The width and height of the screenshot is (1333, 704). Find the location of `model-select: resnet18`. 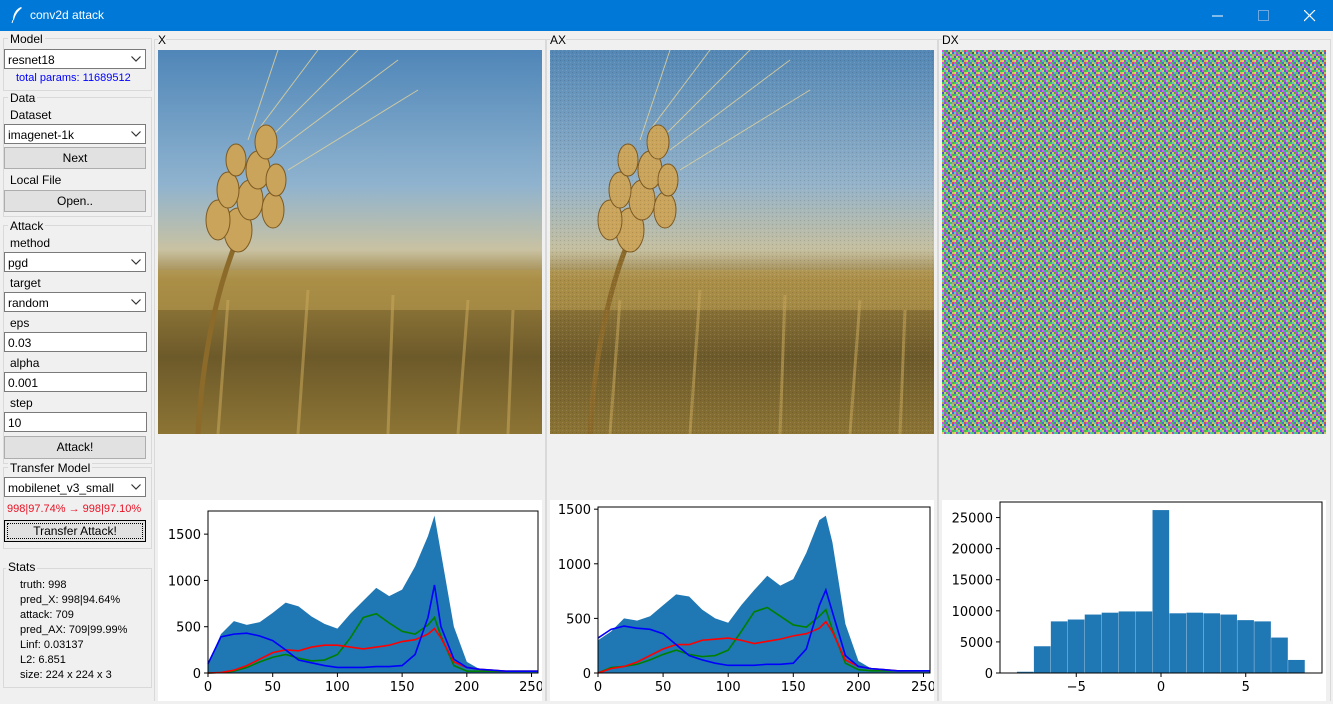

model-select: resnet18 is located at coordinates (75, 59).